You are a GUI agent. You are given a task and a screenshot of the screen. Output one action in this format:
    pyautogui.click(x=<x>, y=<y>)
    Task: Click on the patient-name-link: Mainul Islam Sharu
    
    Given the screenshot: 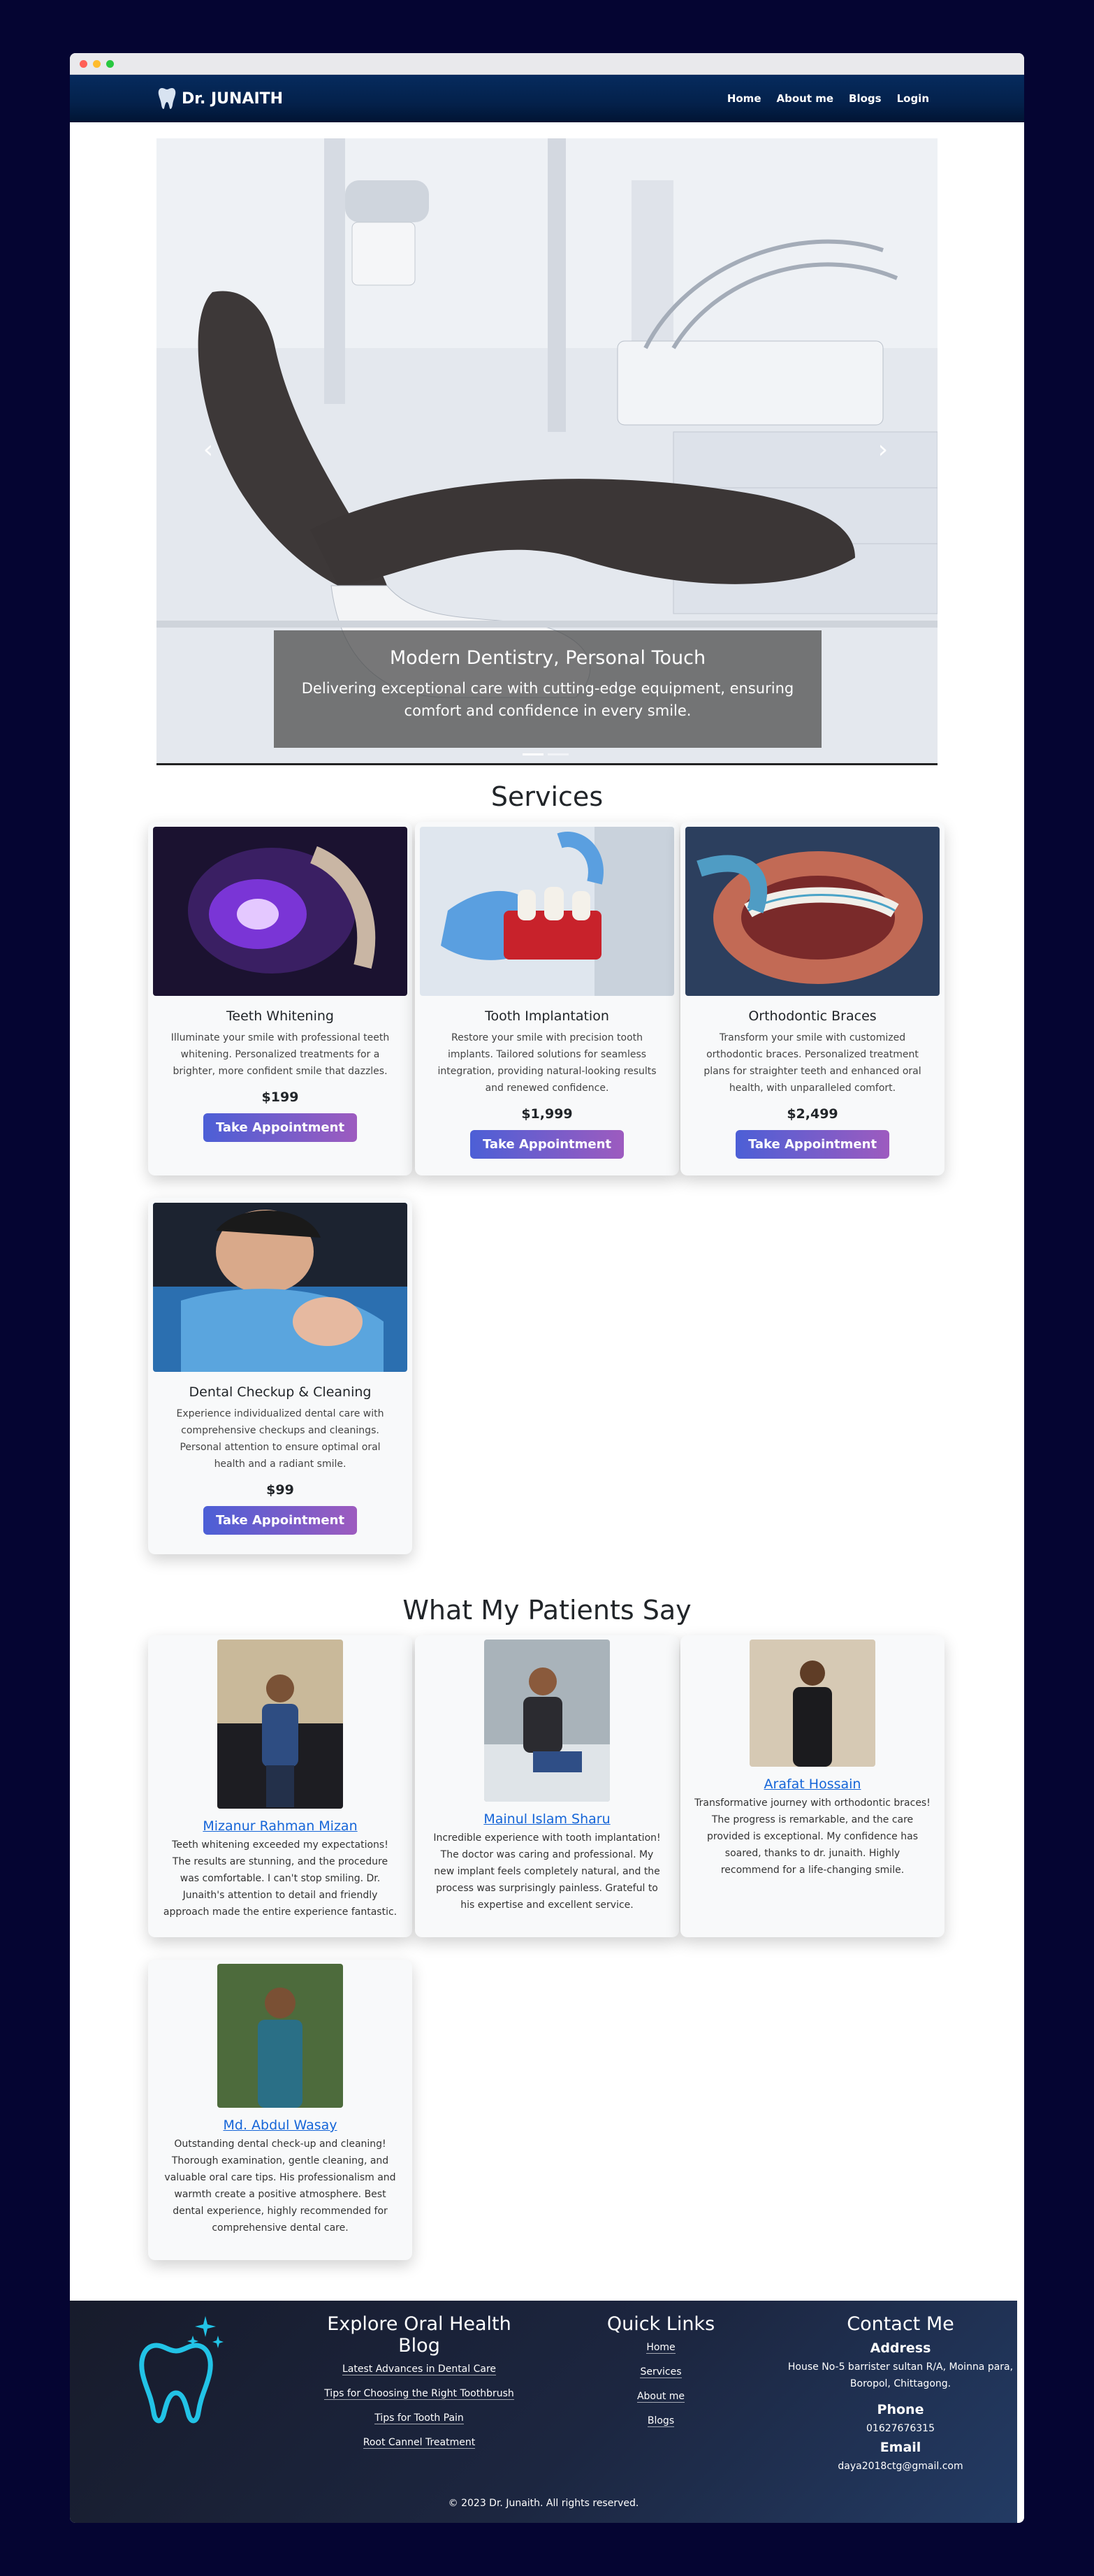 What is the action you would take?
    pyautogui.click(x=547, y=1819)
    